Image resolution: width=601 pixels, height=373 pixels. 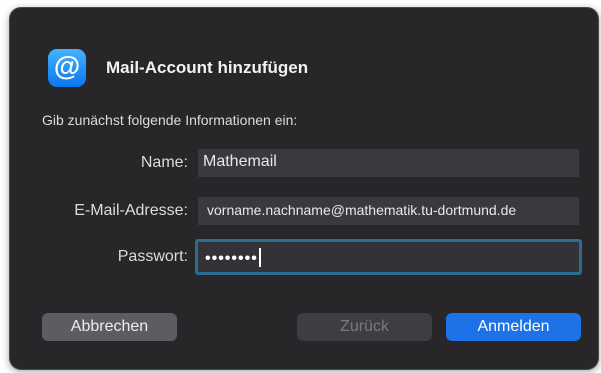 What do you see at coordinates (513, 327) in the screenshot?
I see `login-button: Anmelden` at bounding box center [513, 327].